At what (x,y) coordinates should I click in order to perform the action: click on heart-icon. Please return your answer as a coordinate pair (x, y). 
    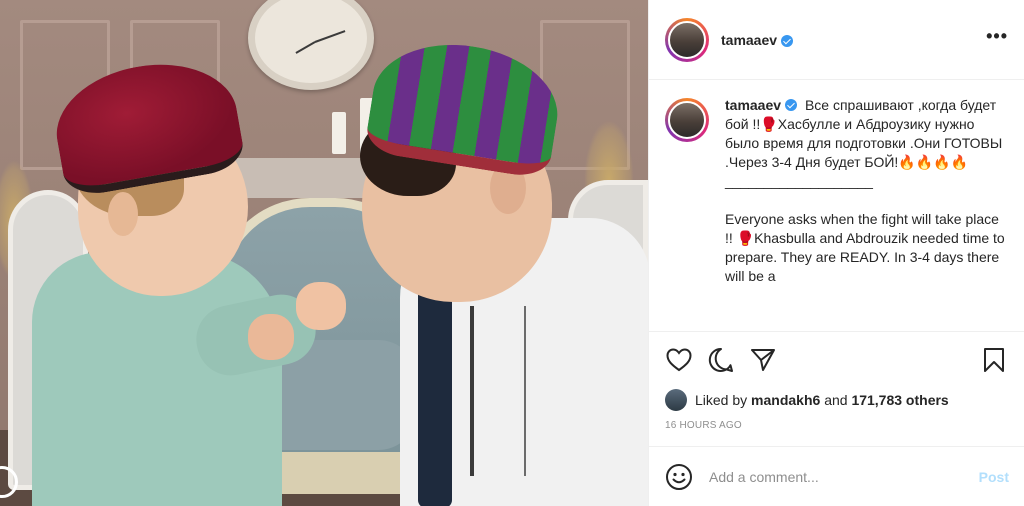
    Looking at the image, I should click on (679, 360).